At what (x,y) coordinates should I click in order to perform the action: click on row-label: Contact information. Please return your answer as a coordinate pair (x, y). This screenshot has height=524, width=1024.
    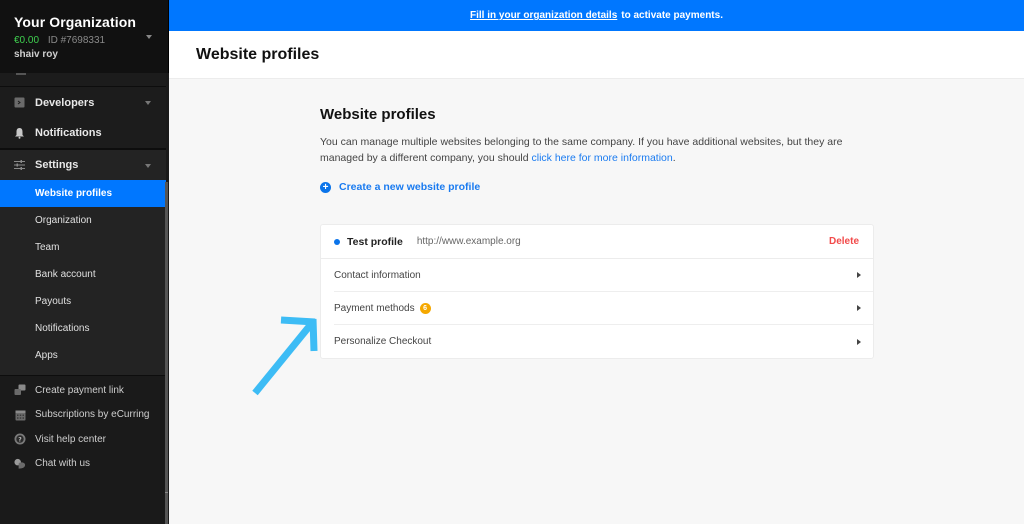
    Looking at the image, I should click on (377, 275).